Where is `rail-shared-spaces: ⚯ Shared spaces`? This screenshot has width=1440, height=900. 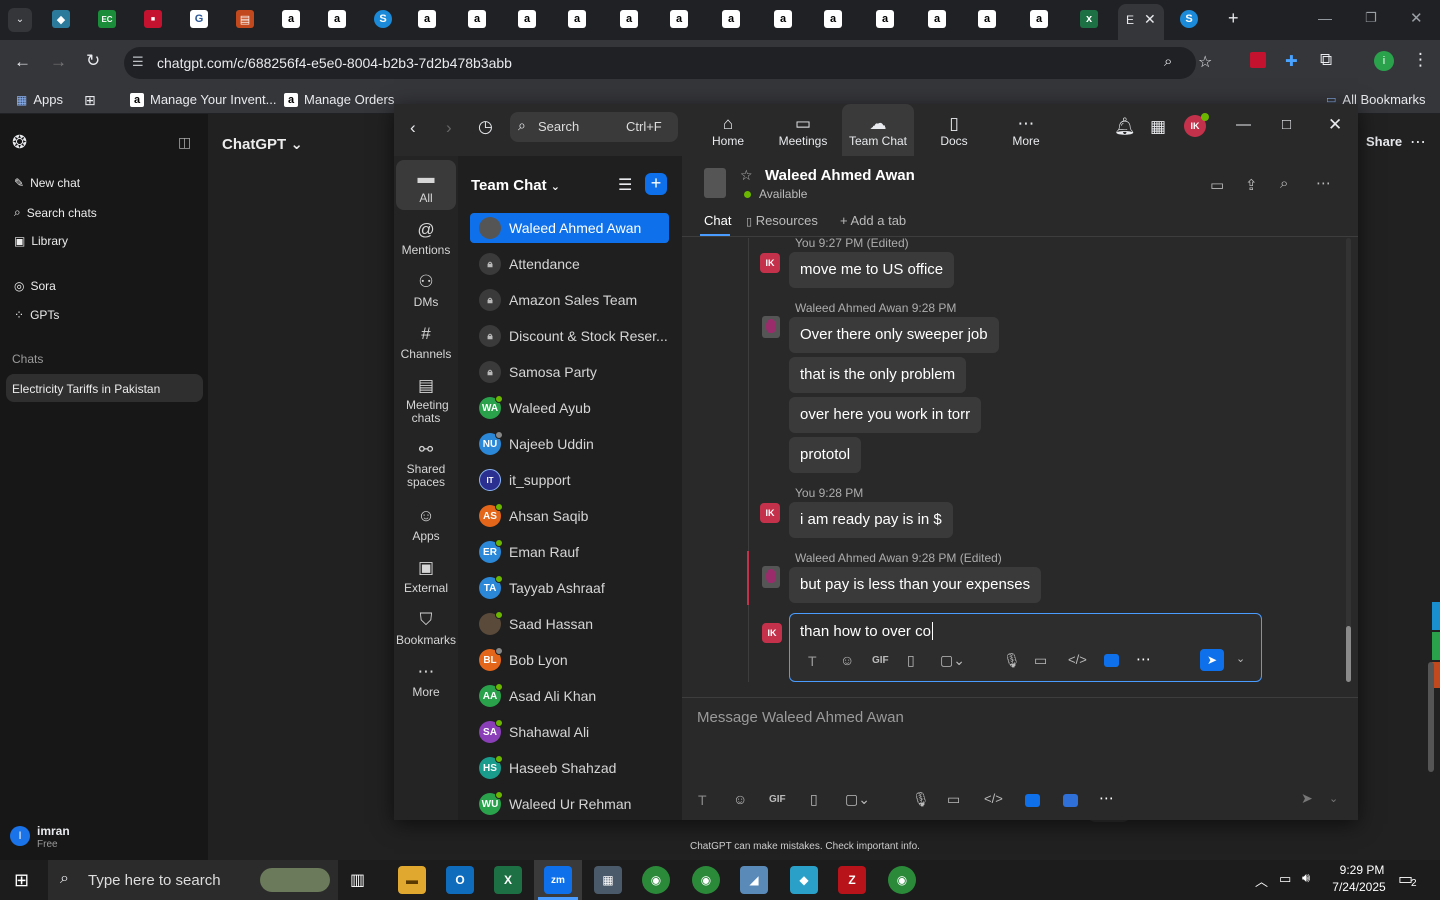 rail-shared-spaces: ⚯ Shared spaces is located at coordinates (426, 464).